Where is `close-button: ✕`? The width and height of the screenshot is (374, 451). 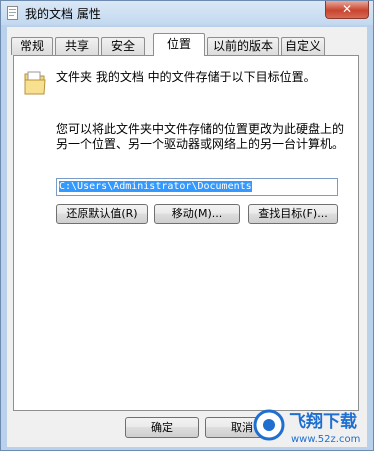
close-button: ✕ is located at coordinates (347, 10).